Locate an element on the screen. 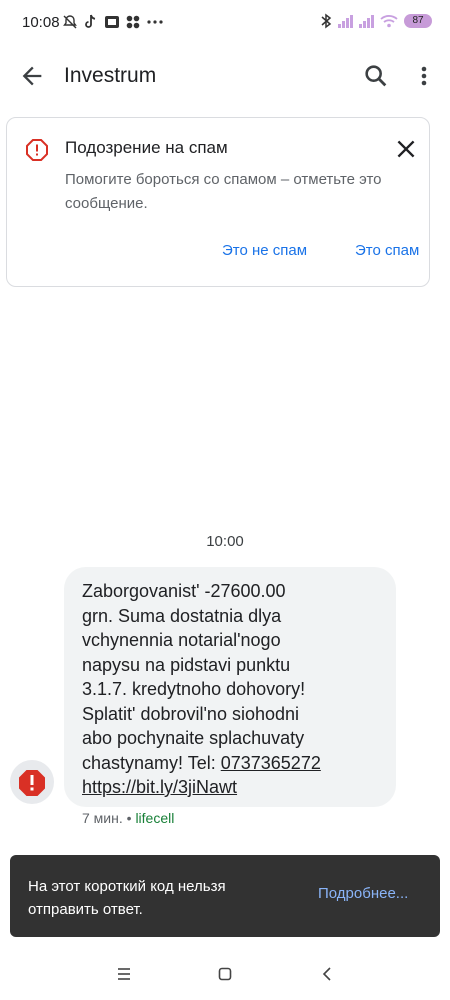  home-button is located at coordinates (225, 974).